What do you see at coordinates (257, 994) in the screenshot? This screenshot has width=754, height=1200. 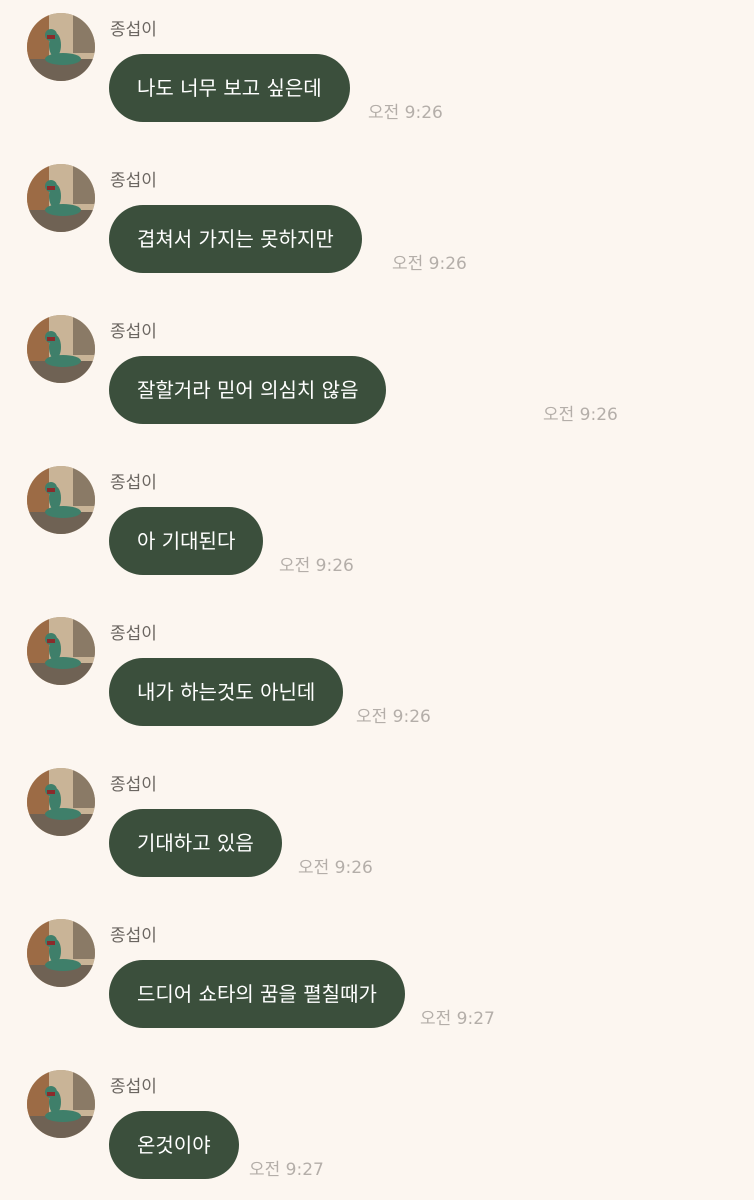 I see `message-bubble: 드디어 쇼타의 꿈을 펼칠때가` at bounding box center [257, 994].